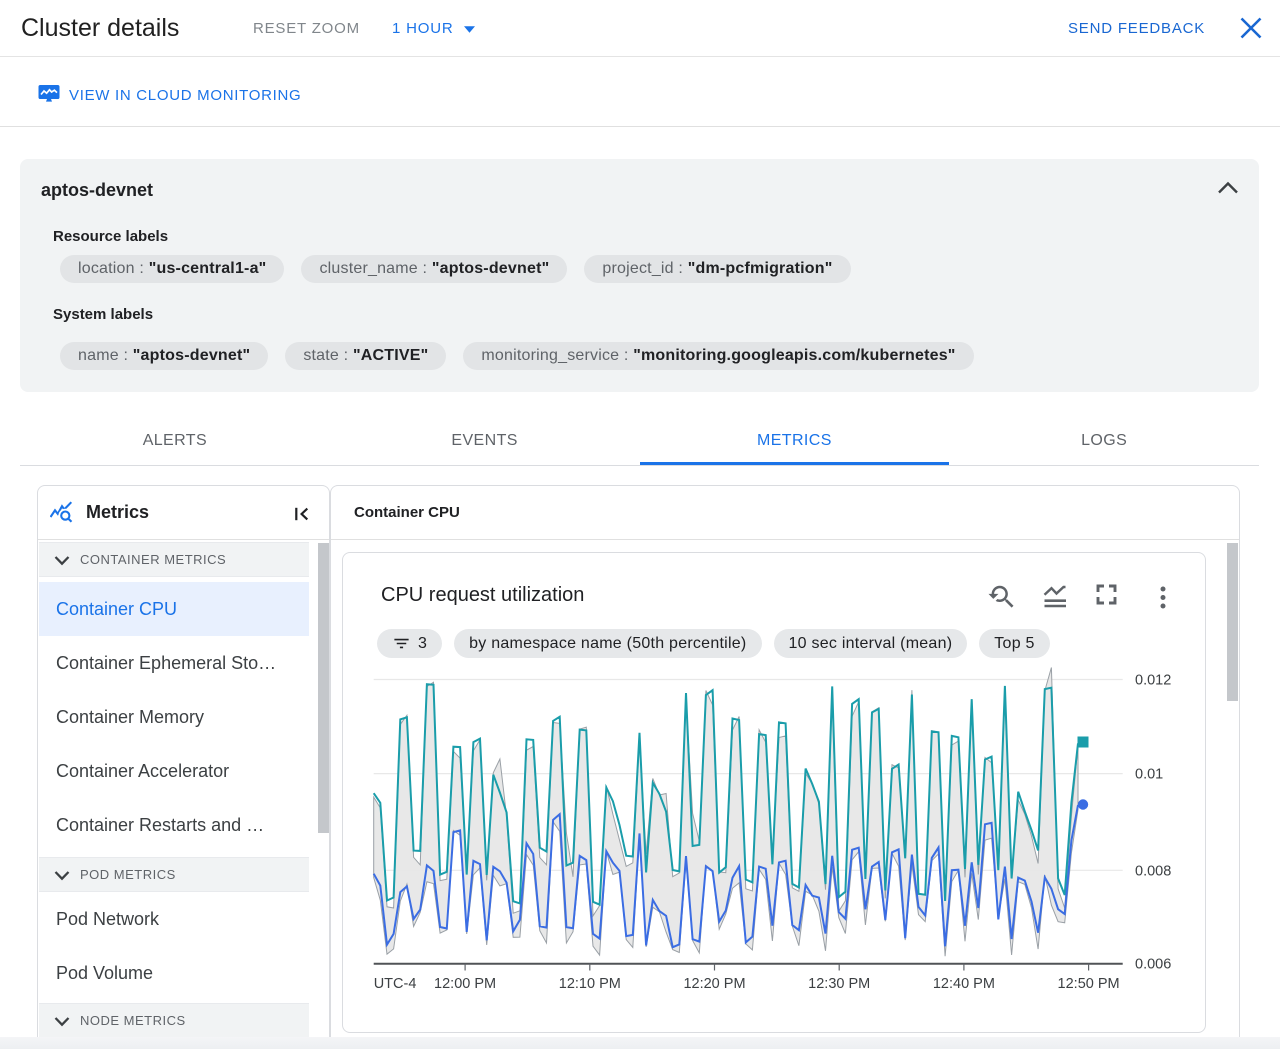  What do you see at coordinates (1153, 681) in the screenshot?
I see `svg-text: 0.012` at bounding box center [1153, 681].